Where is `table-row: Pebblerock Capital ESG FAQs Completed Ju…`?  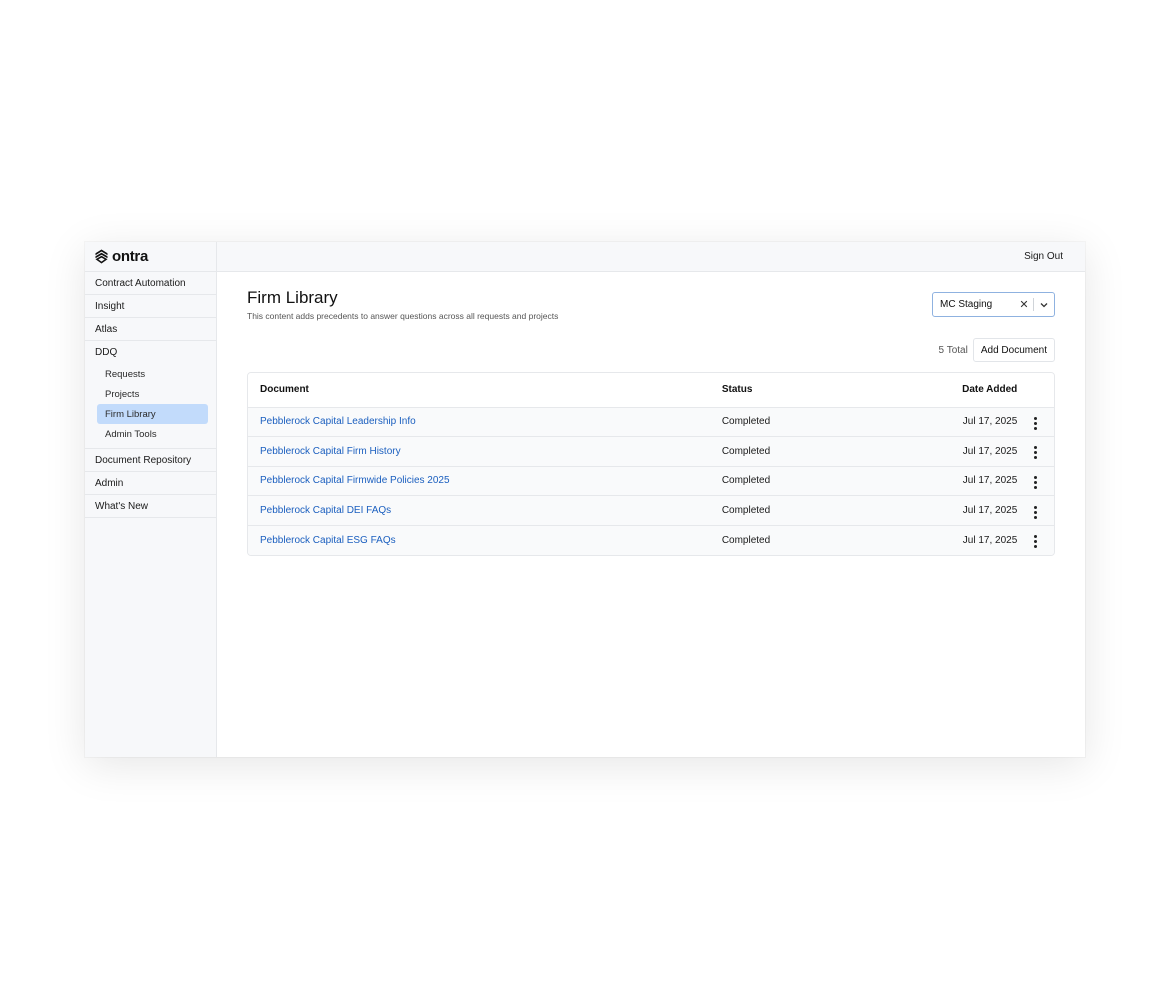 table-row: Pebblerock Capital ESG FAQs Completed Ju… is located at coordinates (651, 540).